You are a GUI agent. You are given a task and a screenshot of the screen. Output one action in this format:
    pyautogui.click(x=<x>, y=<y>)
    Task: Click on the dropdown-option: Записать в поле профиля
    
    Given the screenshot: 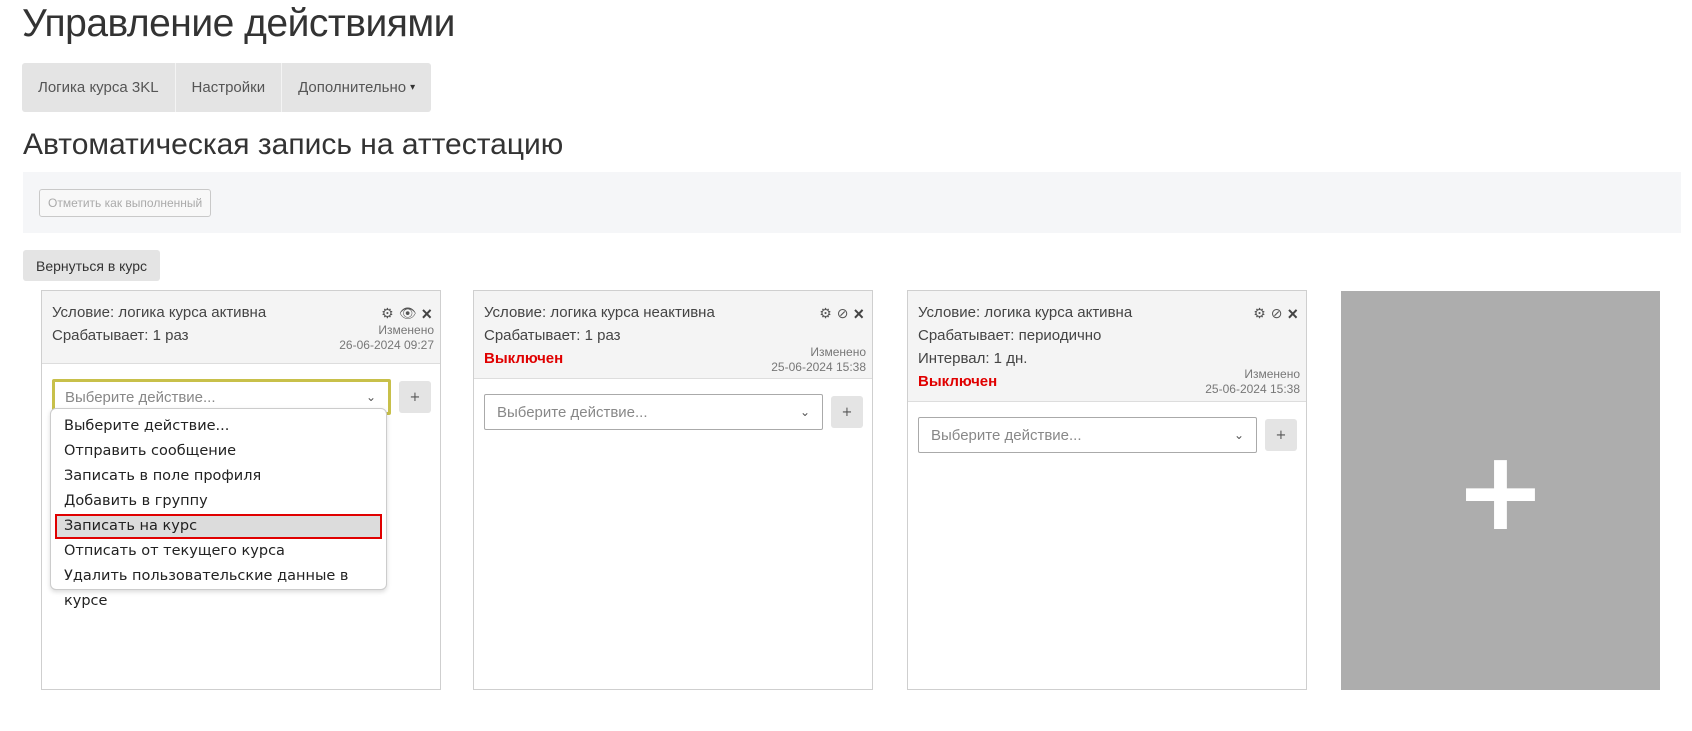 What is the action you would take?
    pyautogui.click(x=218, y=476)
    